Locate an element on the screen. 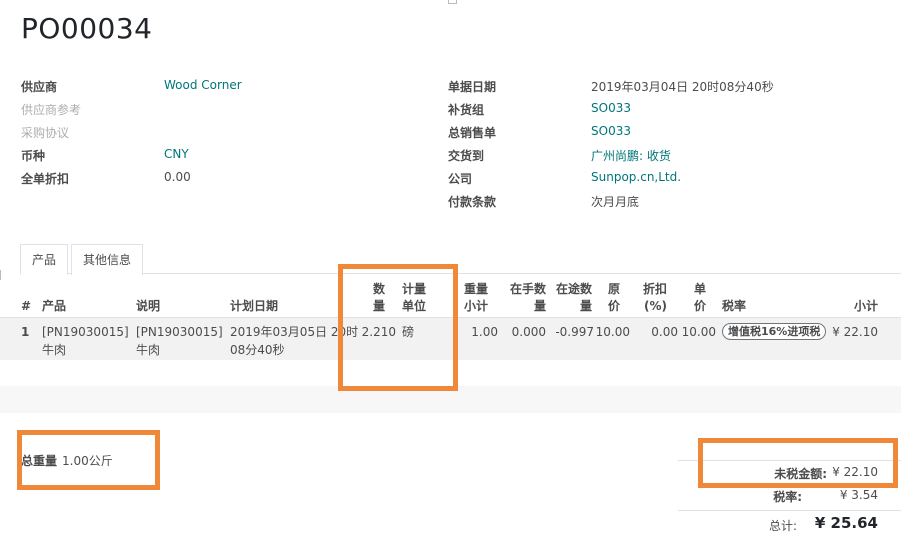 Image resolution: width=901 pixels, height=550 pixels. col-description-header: 说明 is located at coordinates (148, 306).